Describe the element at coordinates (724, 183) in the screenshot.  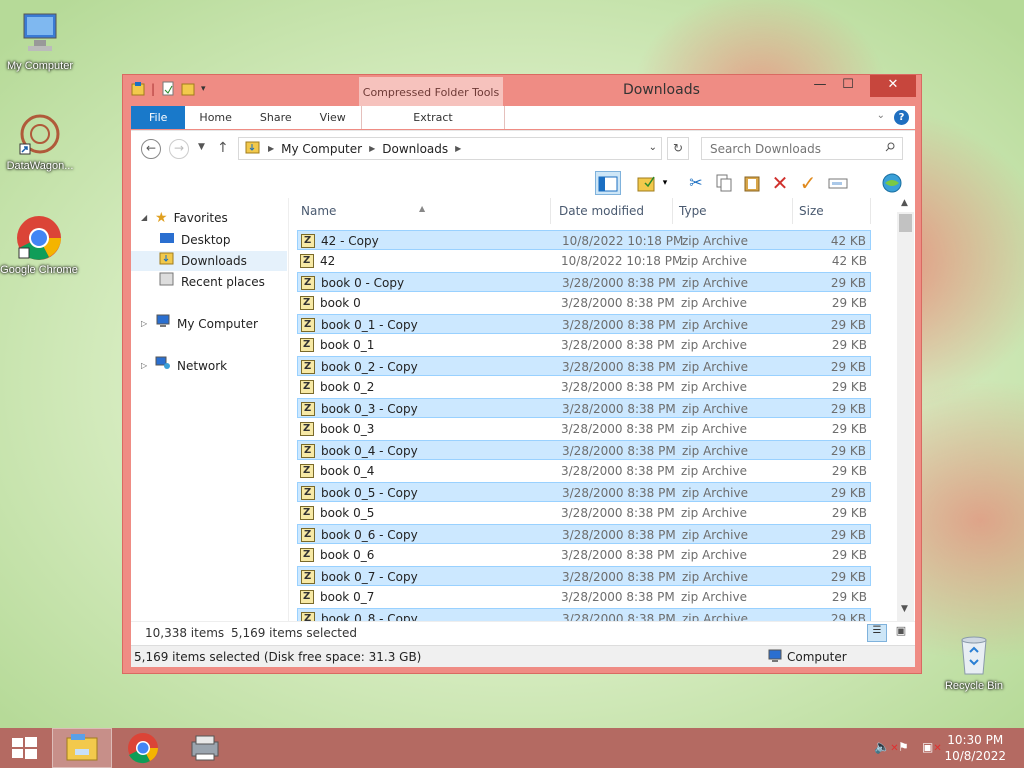
I see `copy-icon` at that location.